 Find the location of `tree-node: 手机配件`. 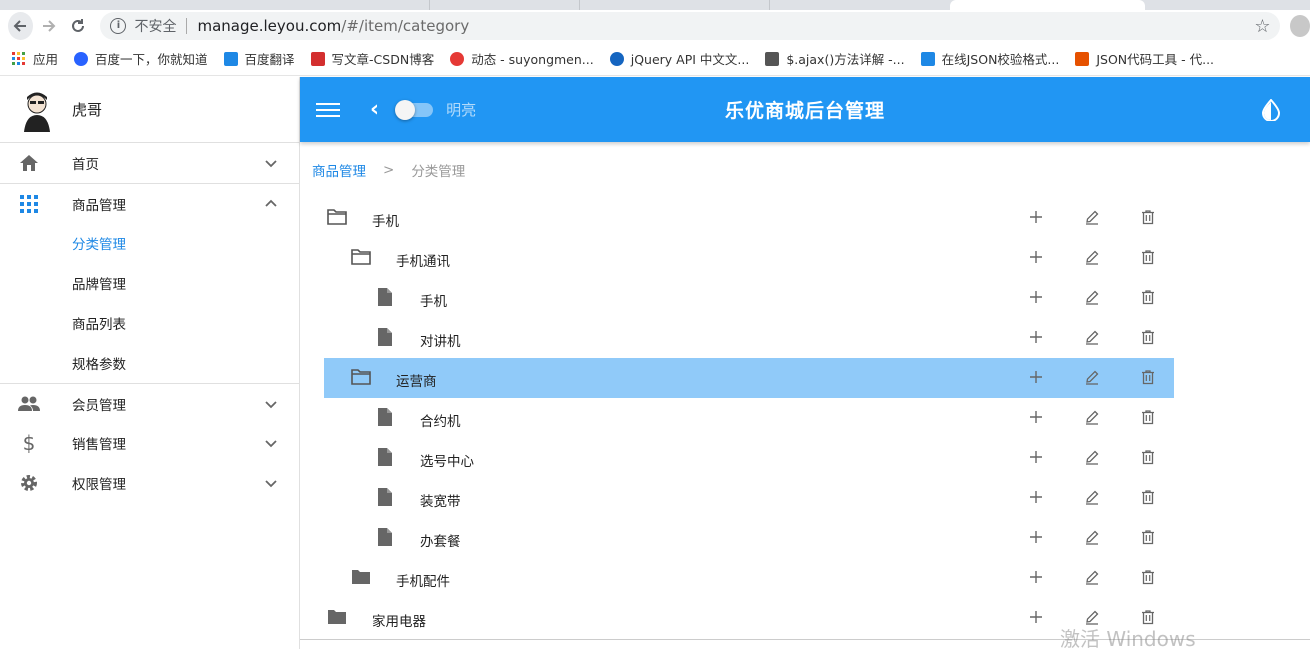

tree-node: 手机配件 is located at coordinates (749, 578).